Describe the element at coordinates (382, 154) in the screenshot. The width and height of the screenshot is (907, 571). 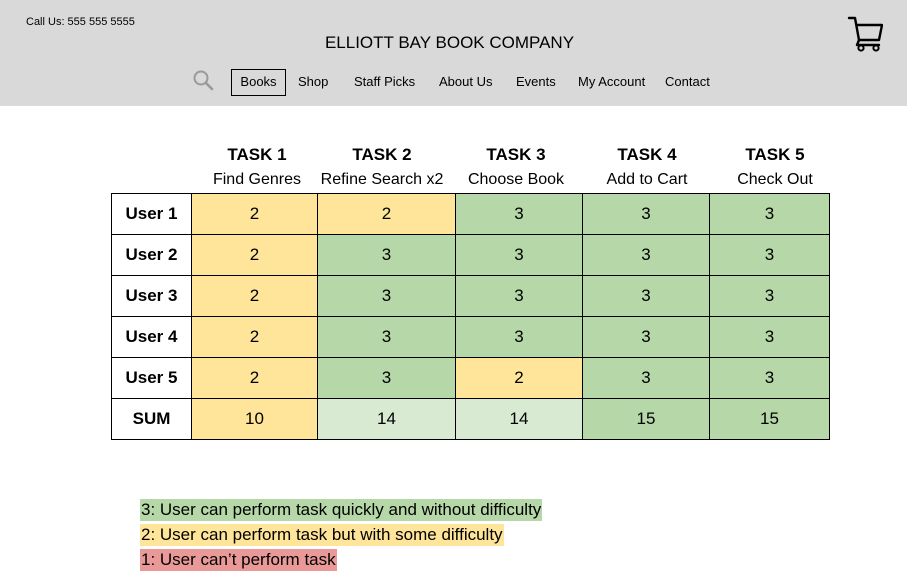
I see `task-title: TASK 2` at that location.